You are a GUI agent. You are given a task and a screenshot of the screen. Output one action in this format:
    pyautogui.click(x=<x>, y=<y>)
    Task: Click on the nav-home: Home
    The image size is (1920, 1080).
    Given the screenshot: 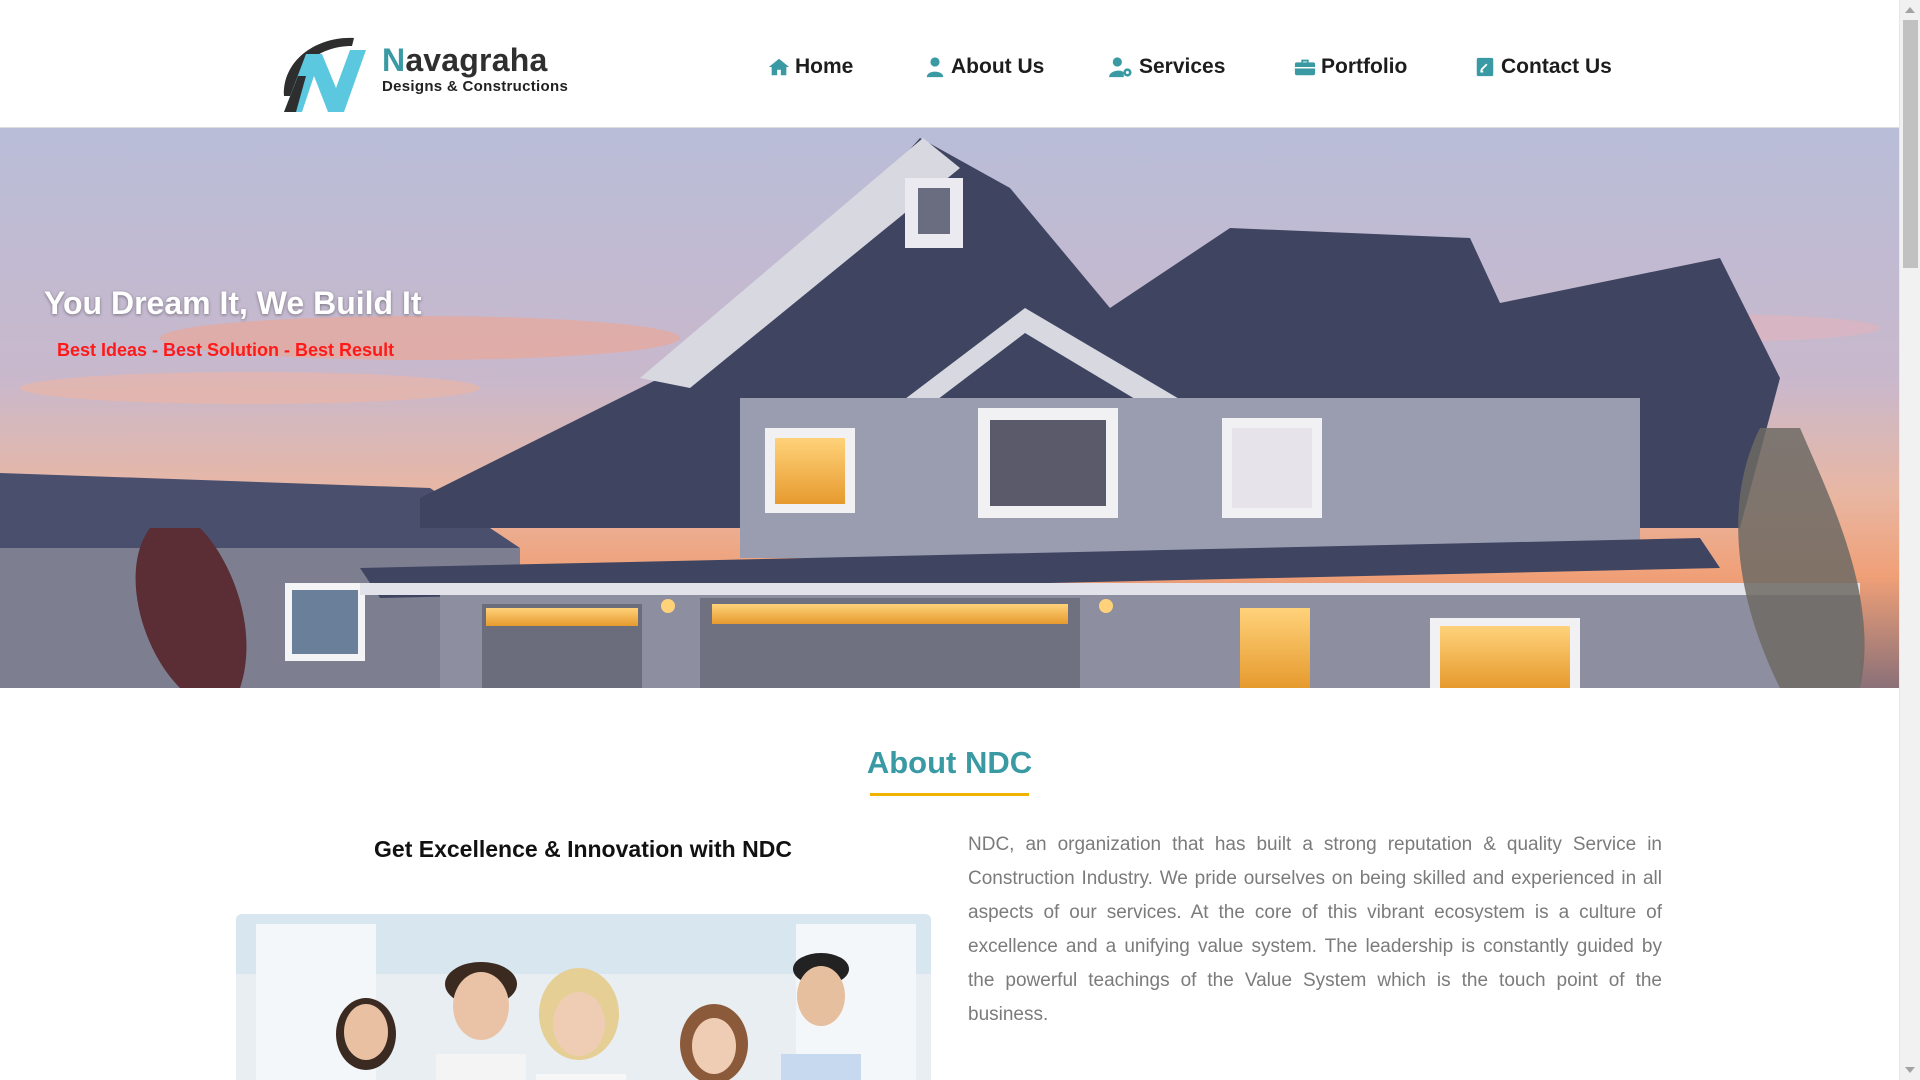 What is the action you would take?
    pyautogui.click(x=810, y=67)
    